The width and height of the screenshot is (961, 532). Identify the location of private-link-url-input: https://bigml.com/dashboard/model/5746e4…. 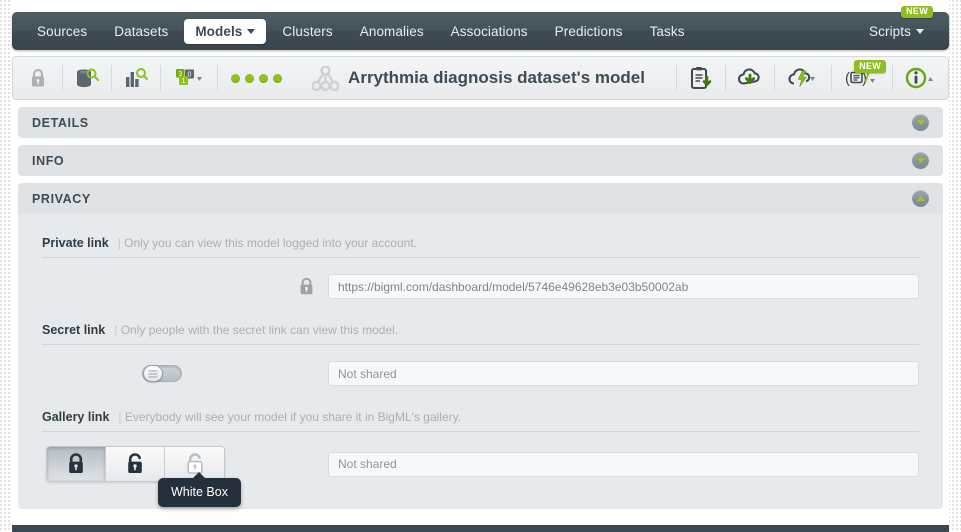
(623, 286).